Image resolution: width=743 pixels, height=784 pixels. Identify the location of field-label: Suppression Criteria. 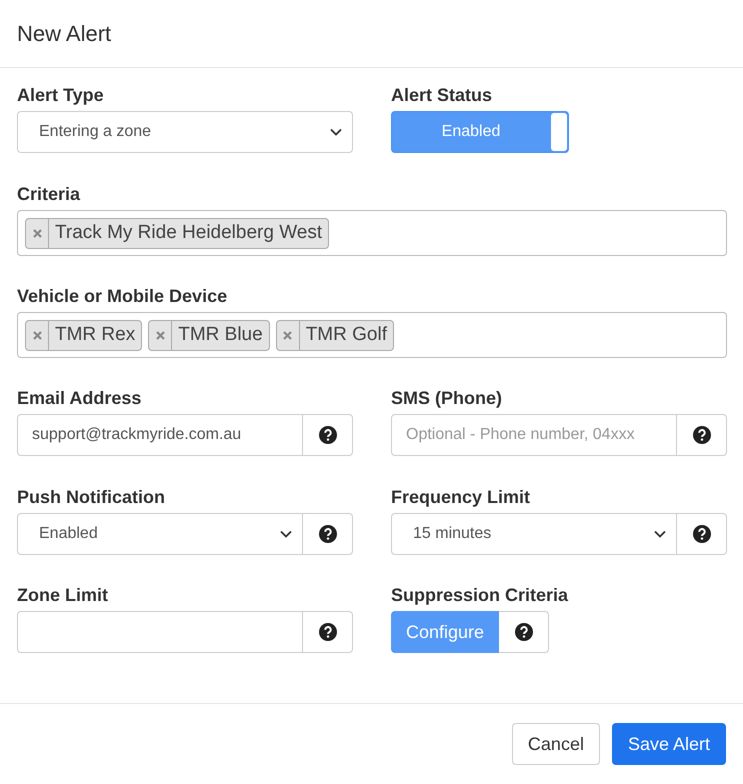
(480, 595).